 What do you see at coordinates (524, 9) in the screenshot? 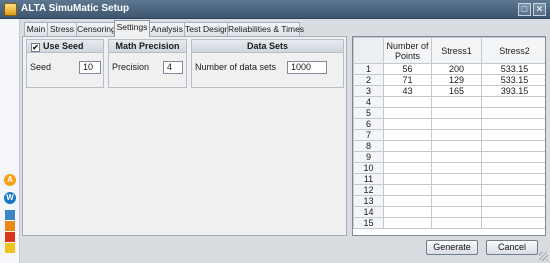
I see `maximize-icon: □` at bounding box center [524, 9].